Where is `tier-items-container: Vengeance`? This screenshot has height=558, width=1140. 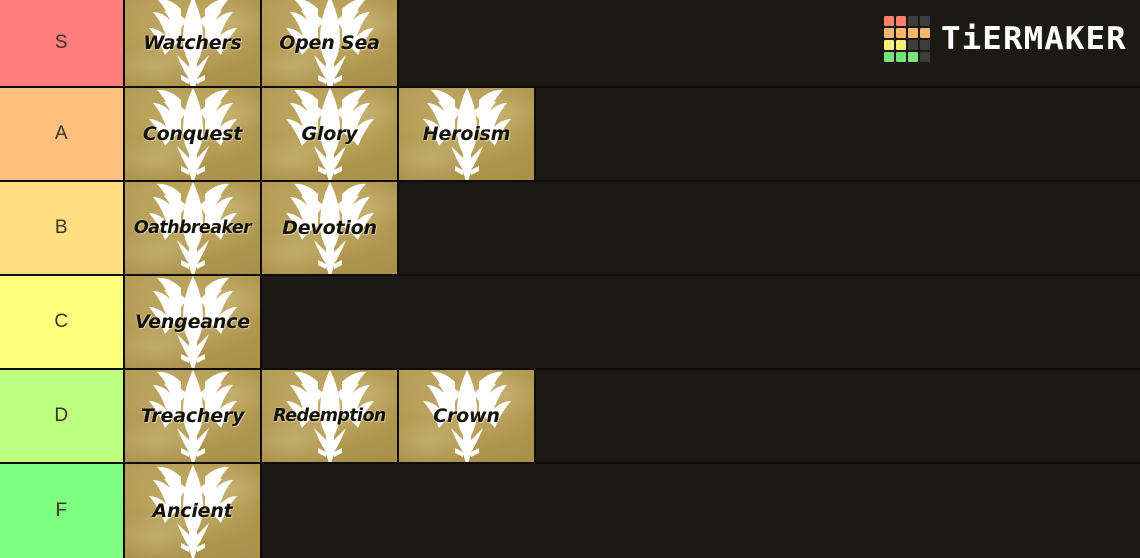
tier-items-container: Vengeance is located at coordinates (632, 322).